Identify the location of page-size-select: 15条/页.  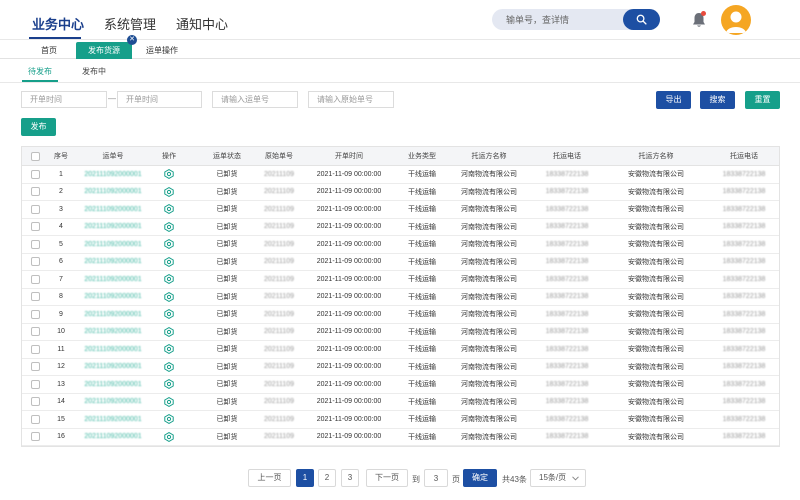
(558, 478).